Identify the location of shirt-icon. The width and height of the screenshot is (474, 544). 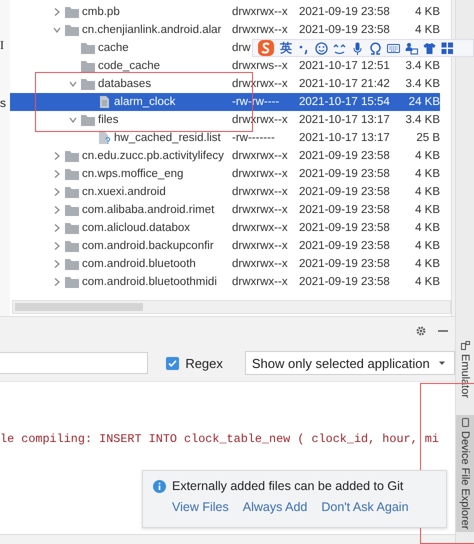
(429, 48).